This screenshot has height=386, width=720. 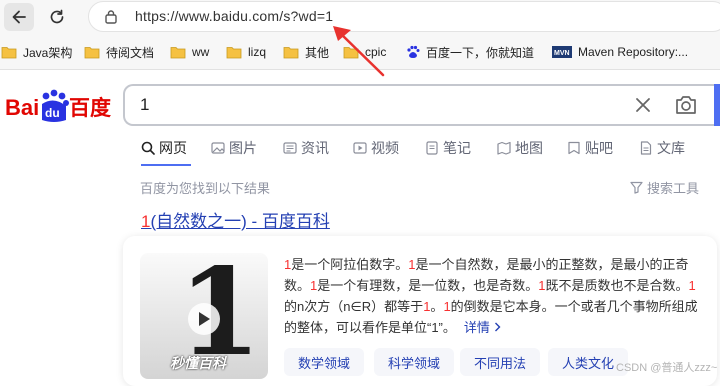 What do you see at coordinates (22, 107) in the screenshot?
I see `logo-text-bai: Bai` at bounding box center [22, 107].